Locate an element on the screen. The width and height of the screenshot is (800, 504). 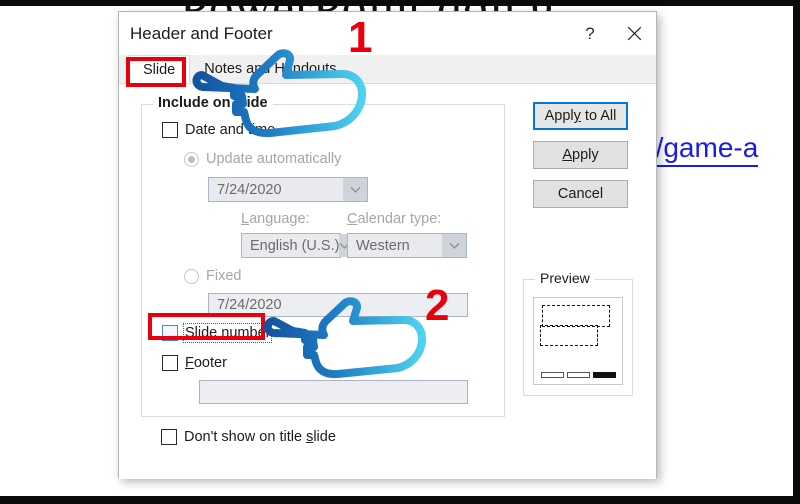
checkbox-label: Date and time is located at coordinates (230, 130).